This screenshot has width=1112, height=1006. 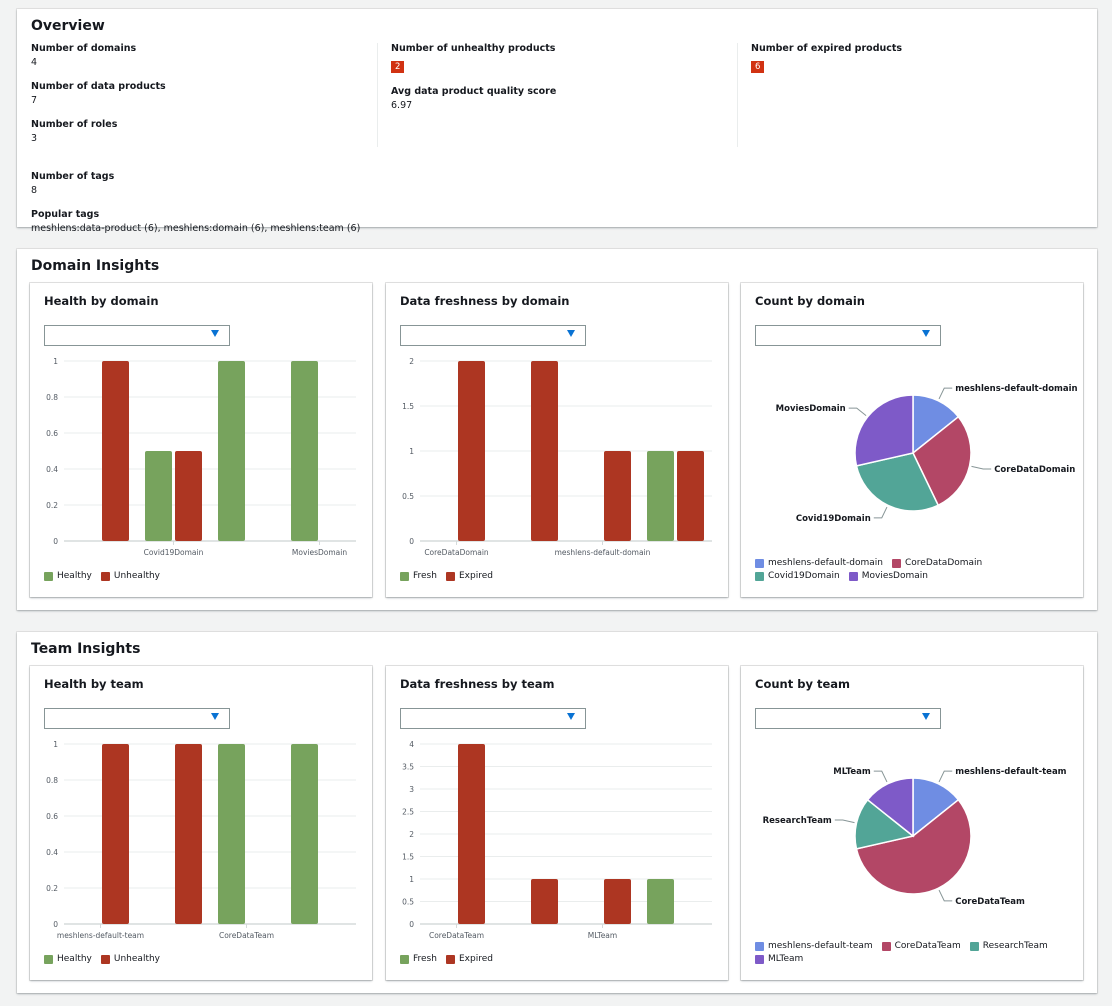 I want to click on stat-label: Number of data products, so click(x=98, y=86).